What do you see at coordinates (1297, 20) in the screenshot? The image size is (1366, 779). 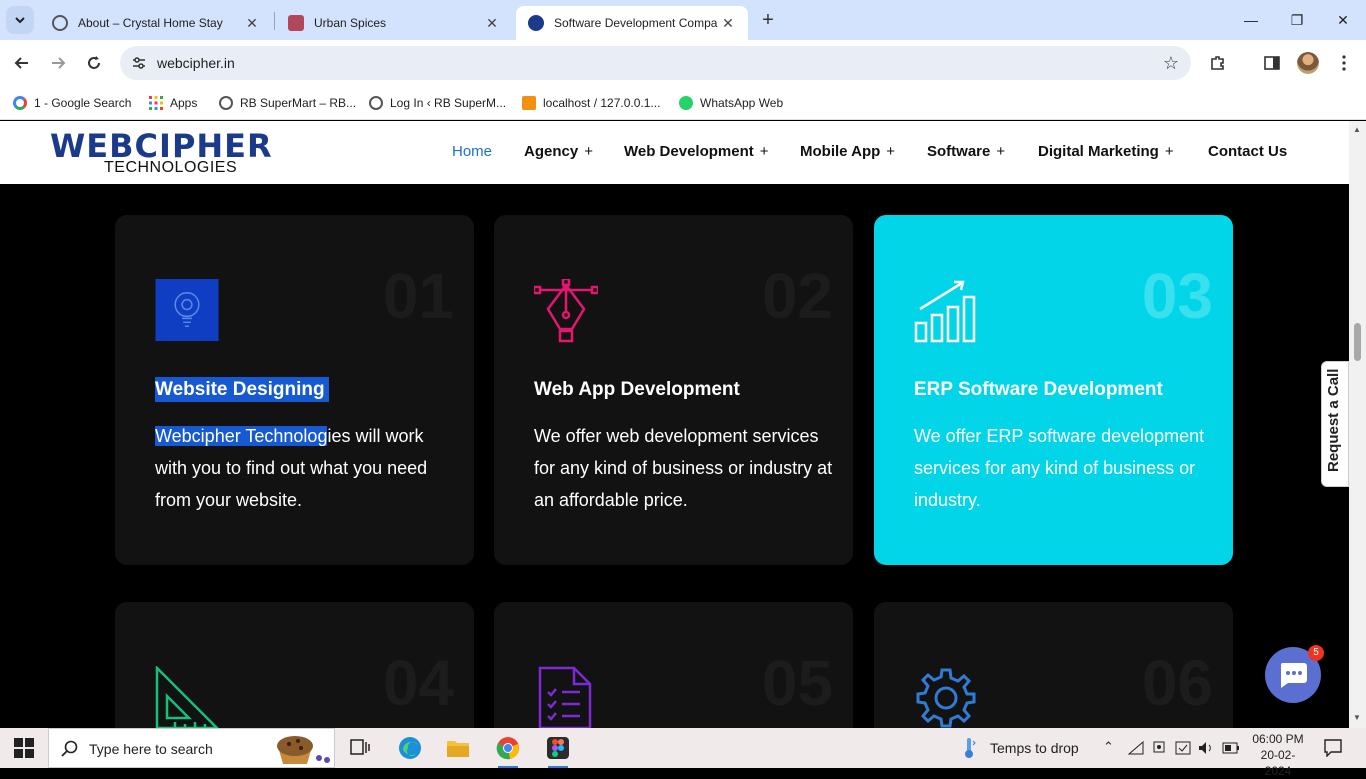 I see `restore-button: ❐` at bounding box center [1297, 20].